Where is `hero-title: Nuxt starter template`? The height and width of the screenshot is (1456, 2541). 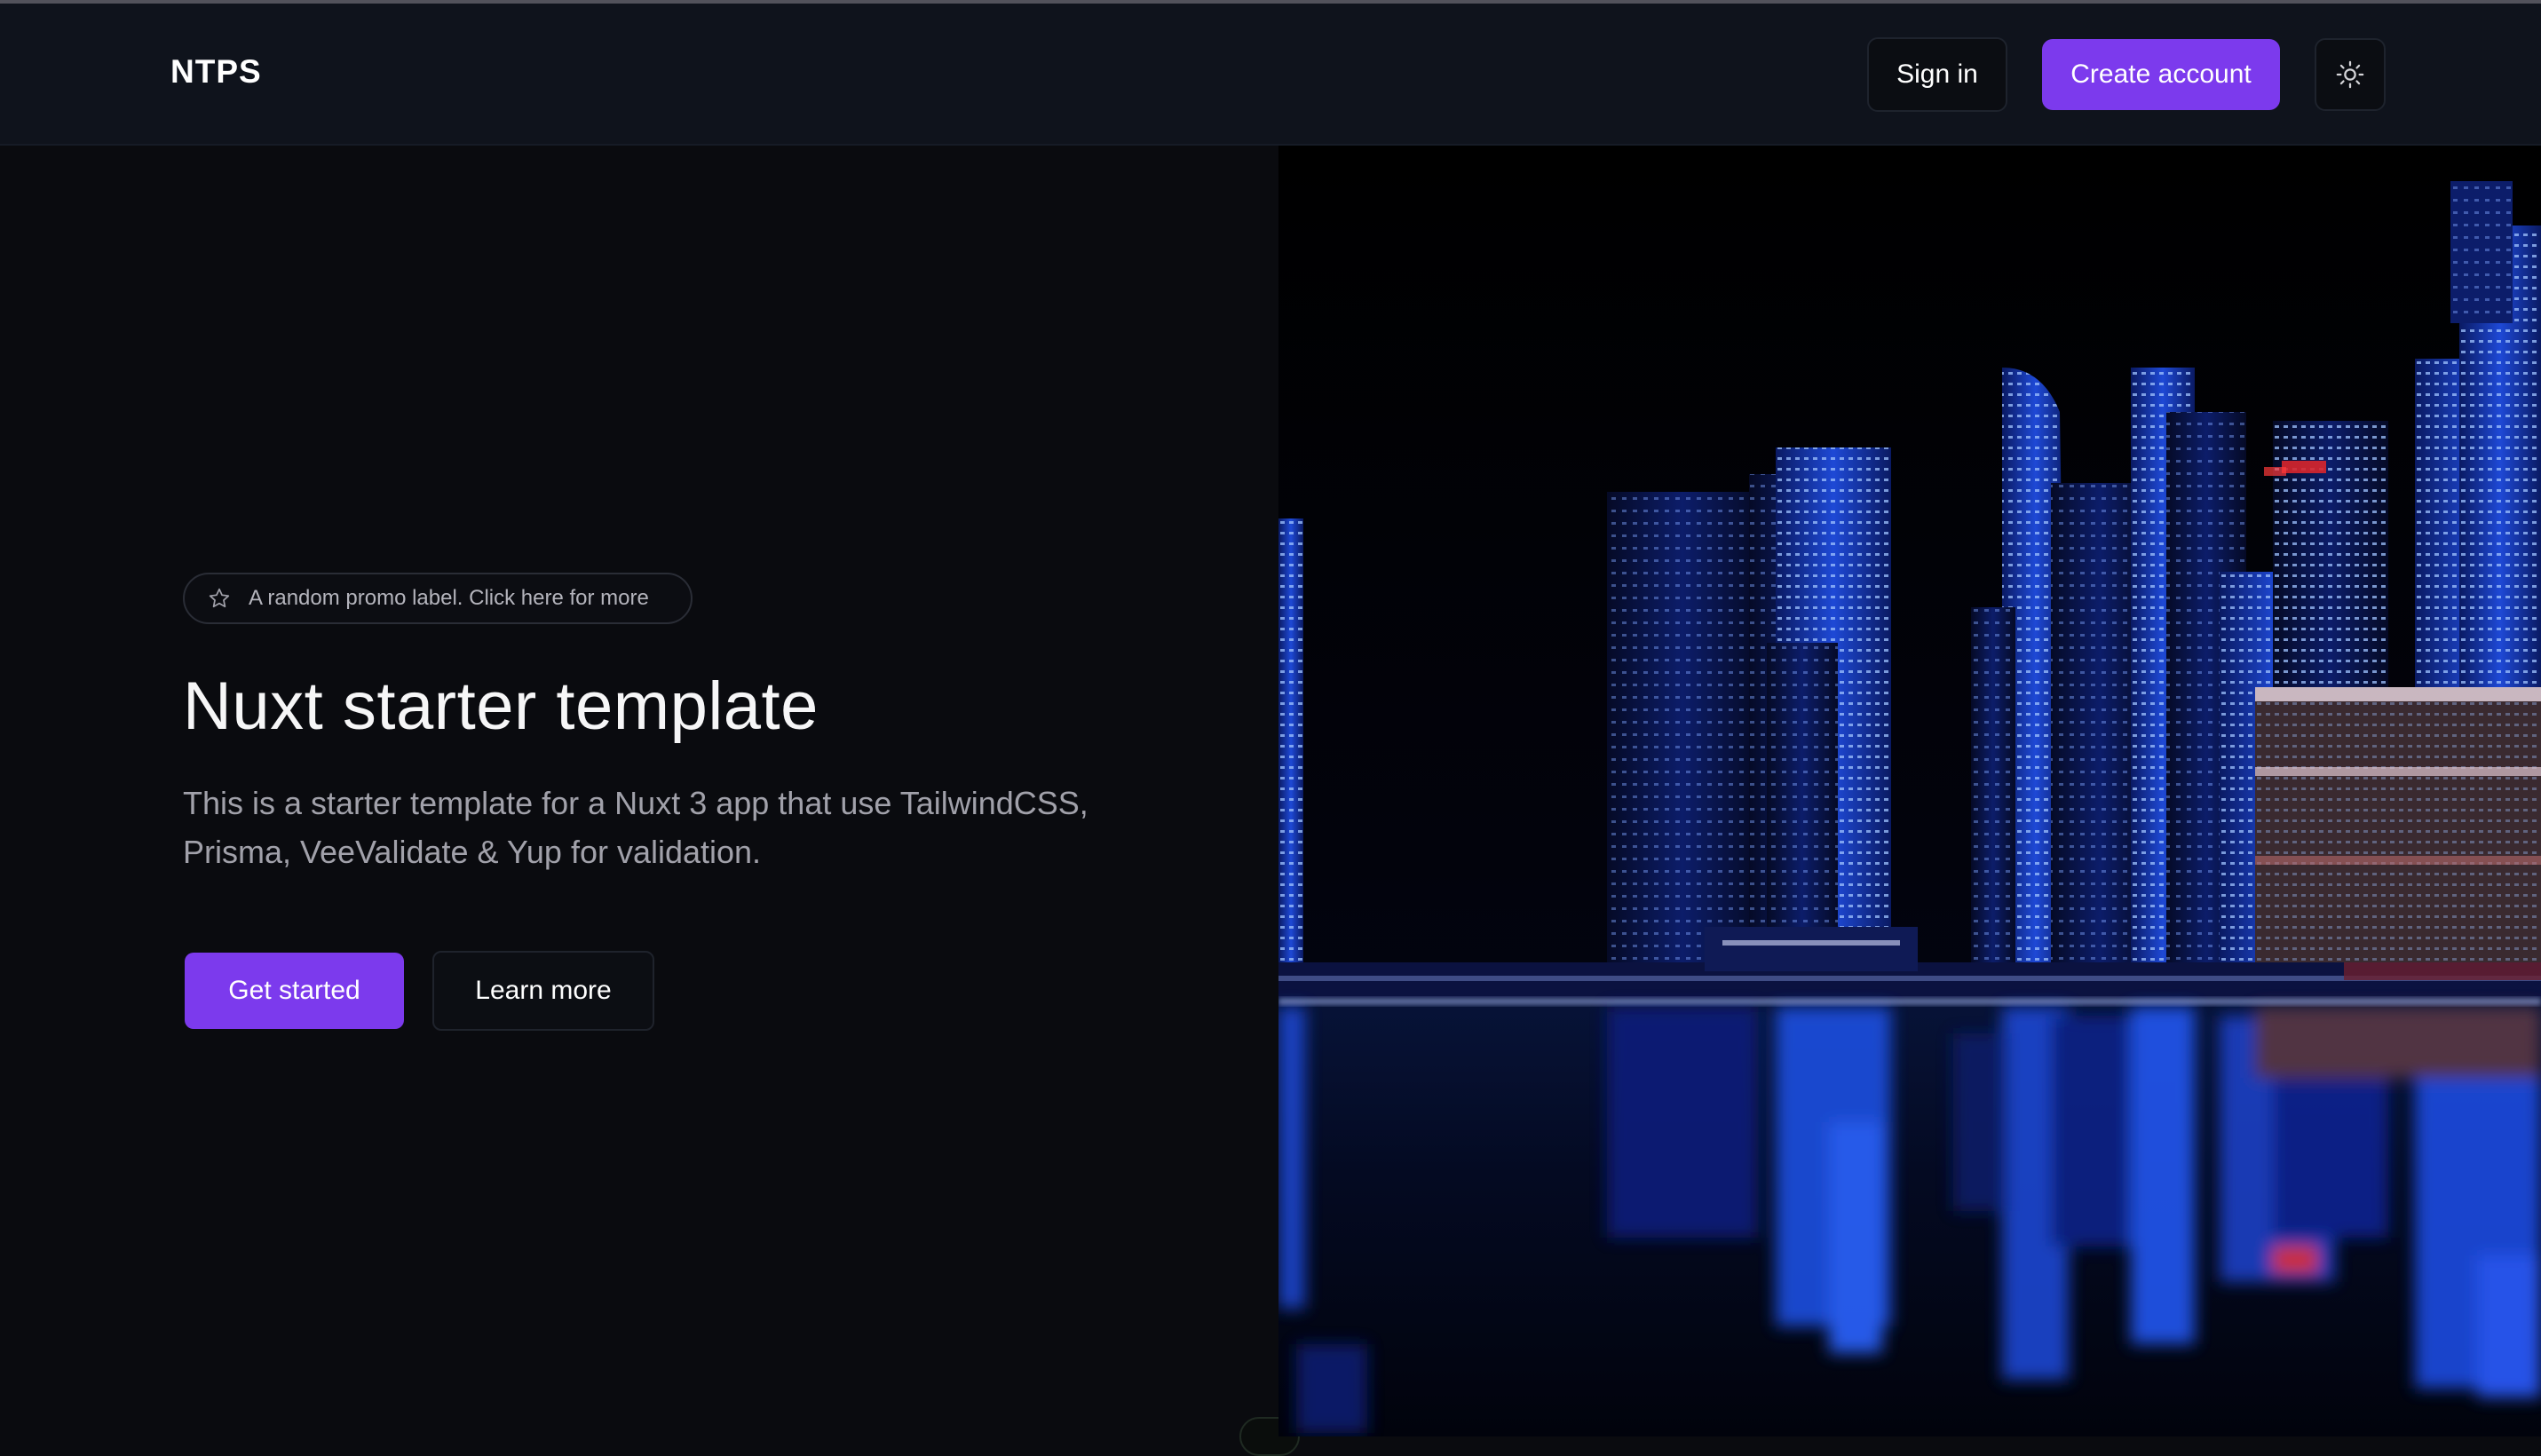 hero-title: Nuxt starter template is located at coordinates (501, 706).